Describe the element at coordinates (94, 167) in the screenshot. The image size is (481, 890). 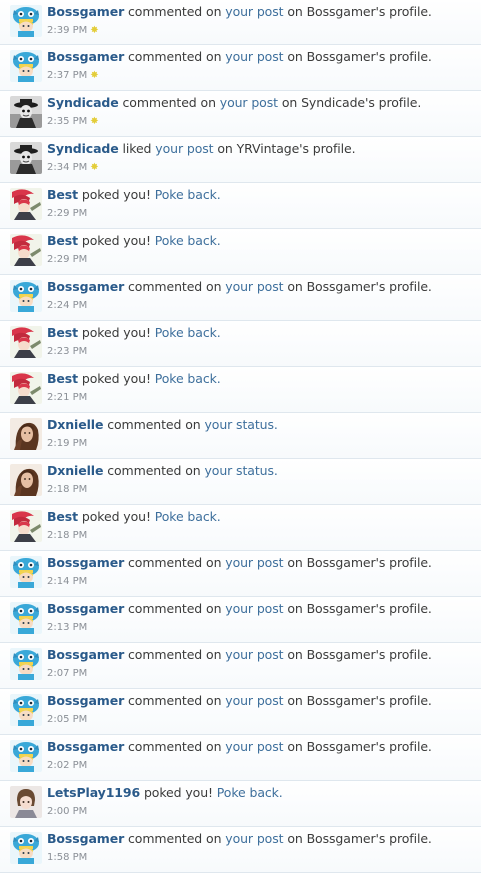
I see `sparkle-icon: ✸` at that location.